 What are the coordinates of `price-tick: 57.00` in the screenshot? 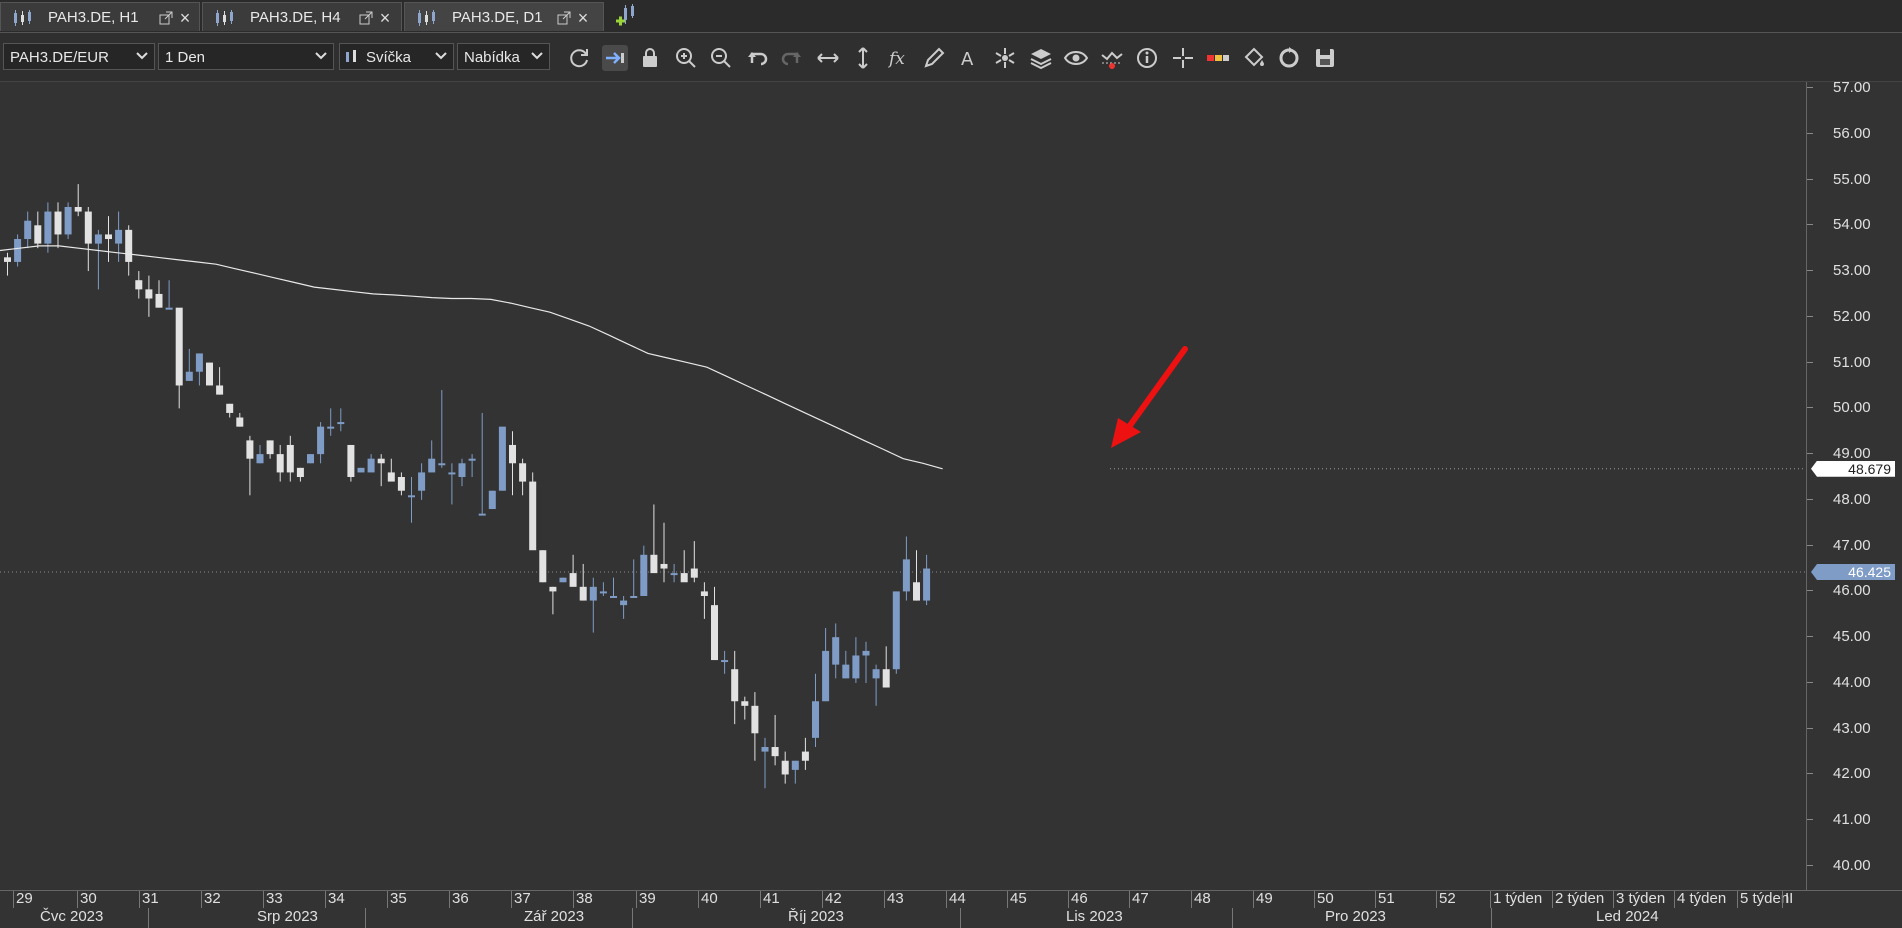 It's located at (1854, 88).